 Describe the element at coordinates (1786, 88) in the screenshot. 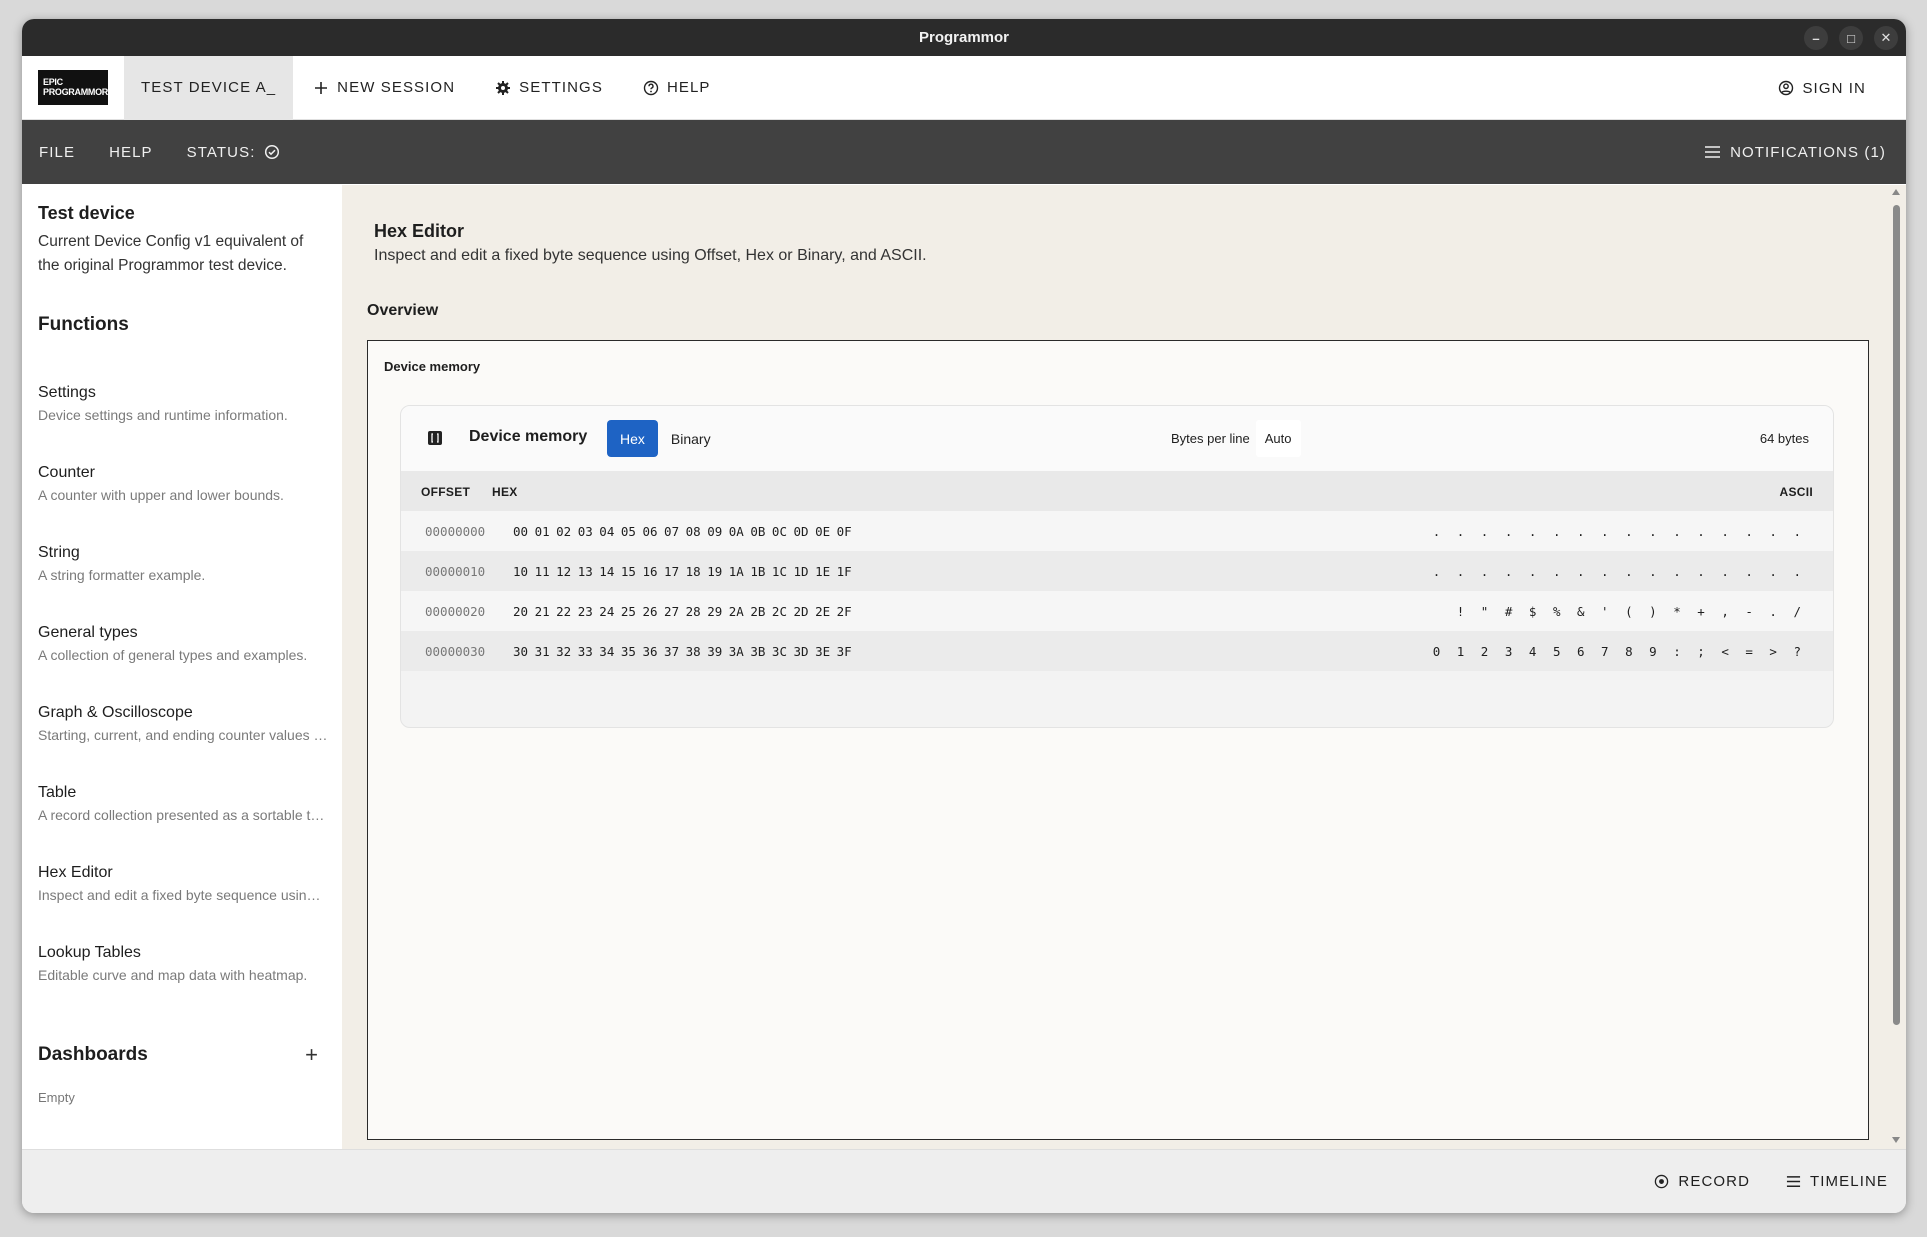

I see `account-icon` at that location.